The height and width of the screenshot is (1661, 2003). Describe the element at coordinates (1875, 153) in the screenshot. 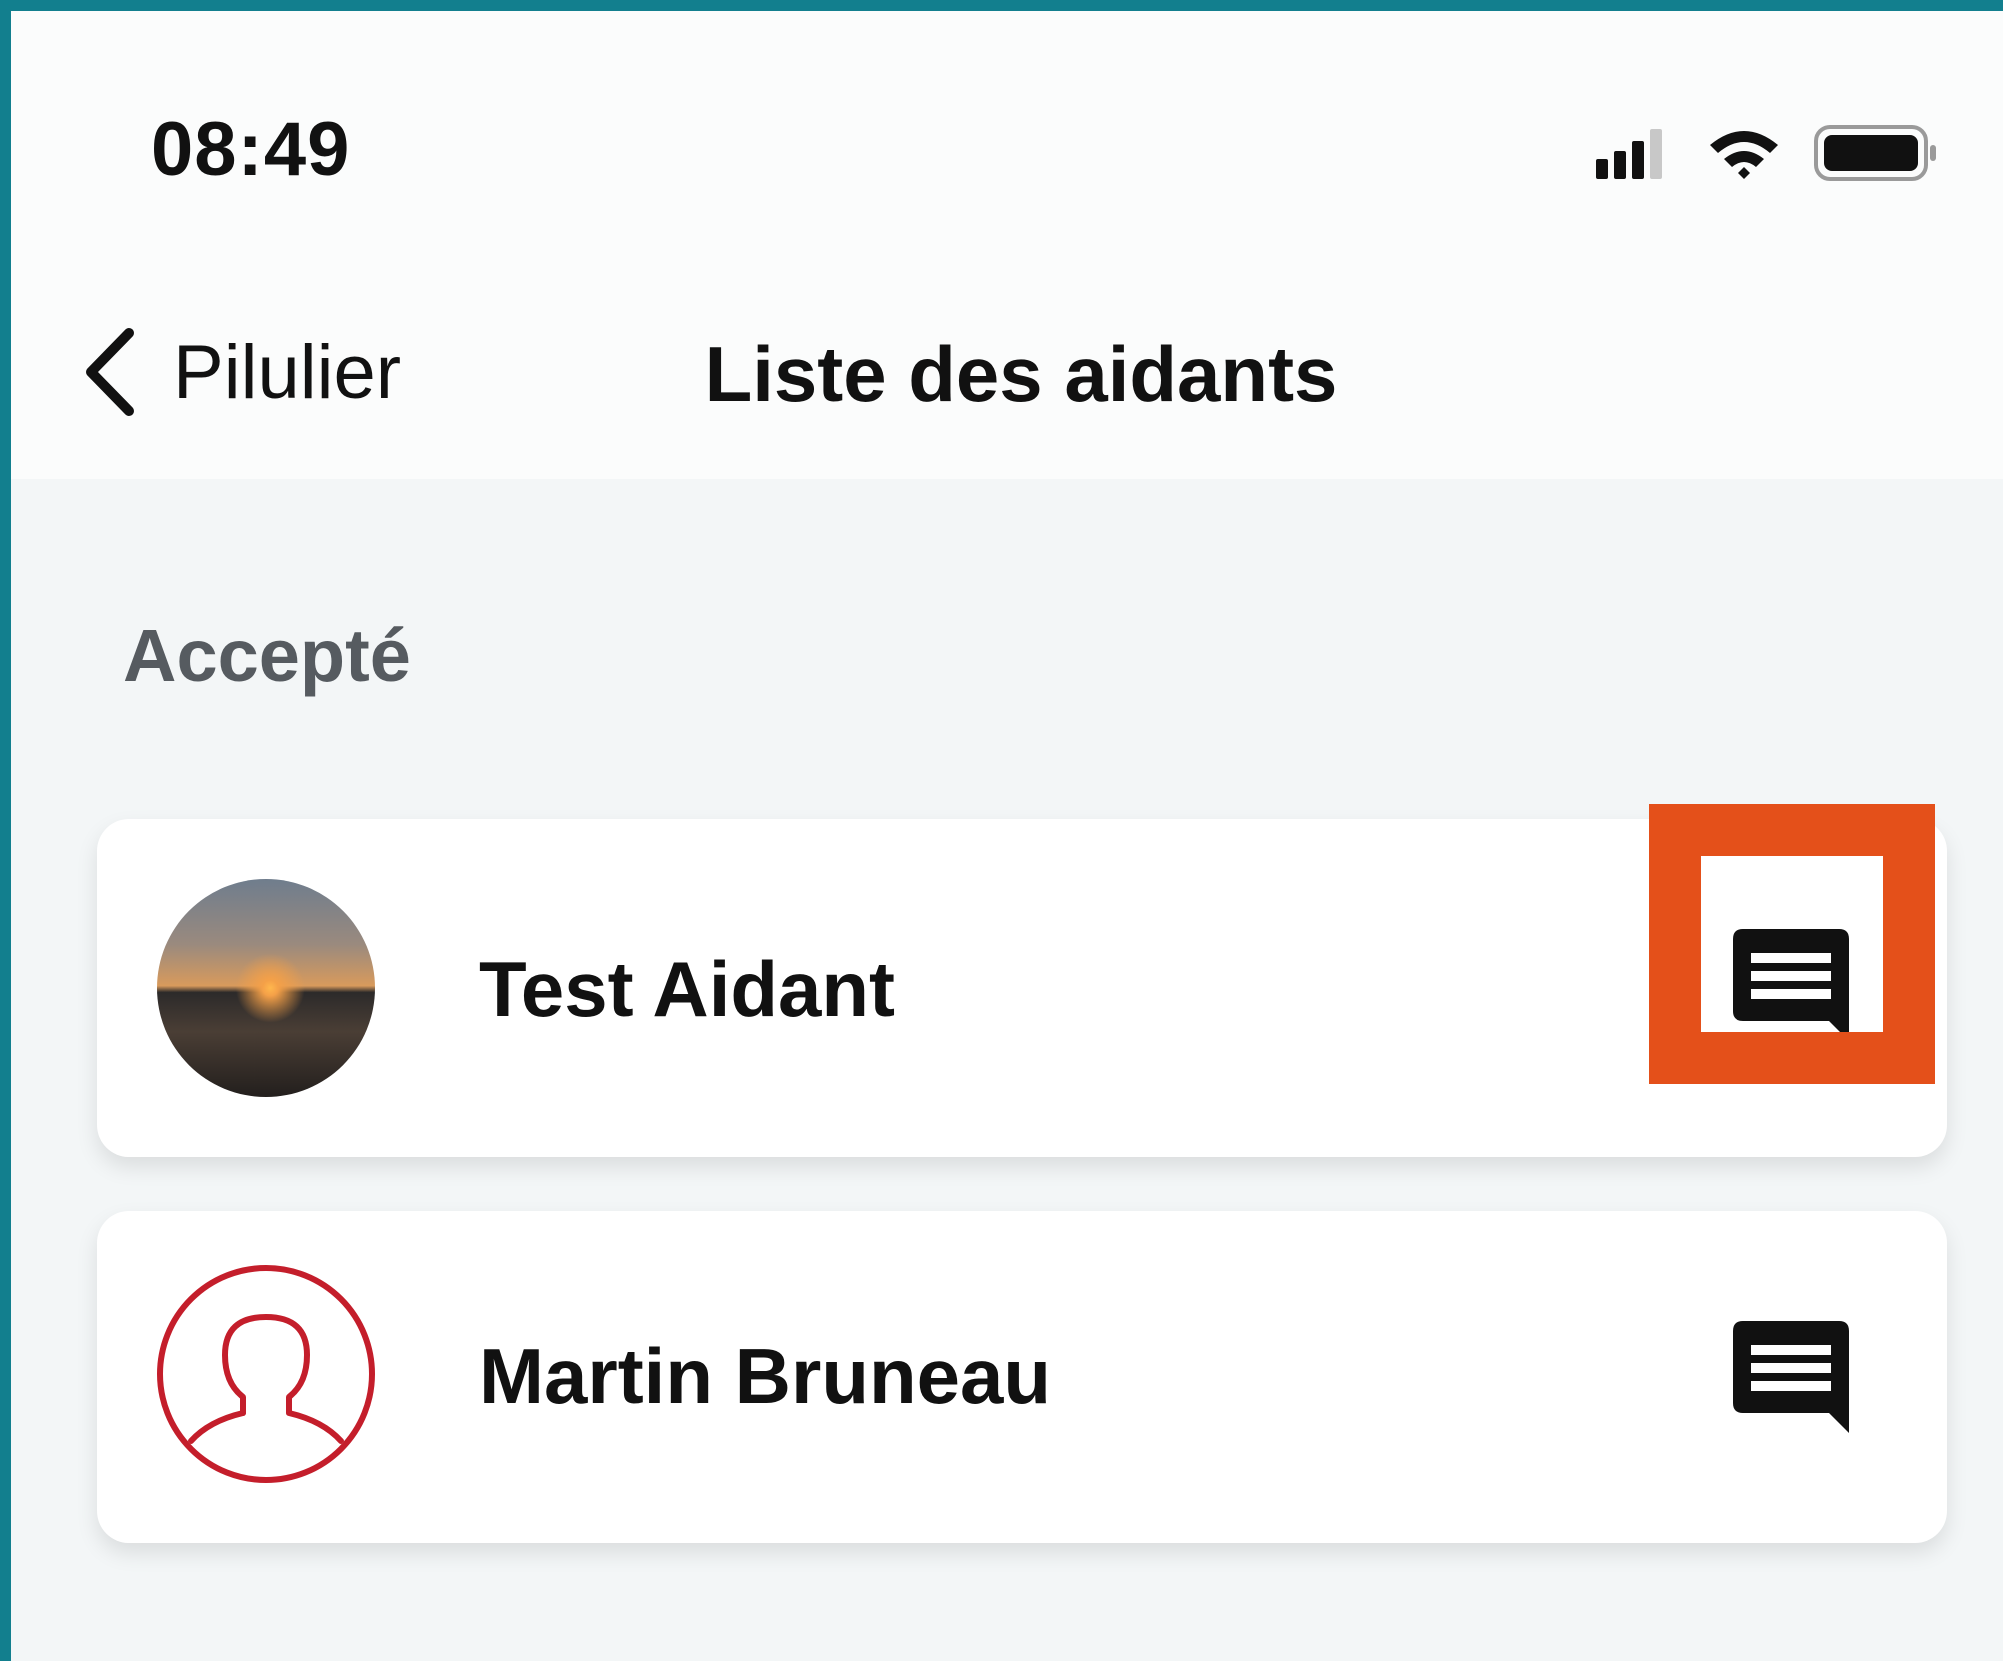

I see `battery-icon` at that location.